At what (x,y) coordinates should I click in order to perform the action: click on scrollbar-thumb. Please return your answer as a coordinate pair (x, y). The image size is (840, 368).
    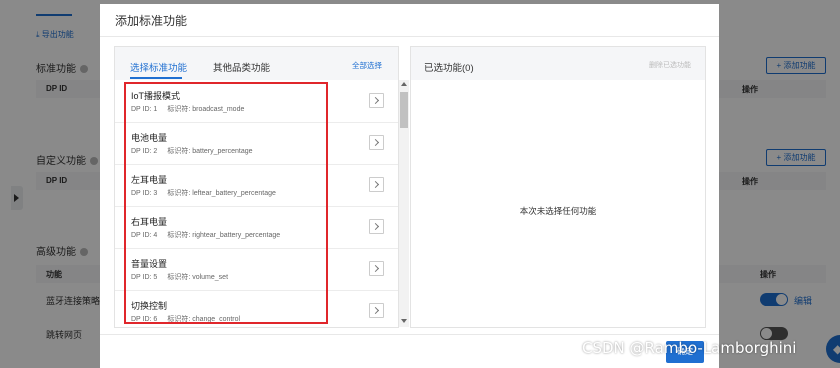
    Looking at the image, I should click on (404, 110).